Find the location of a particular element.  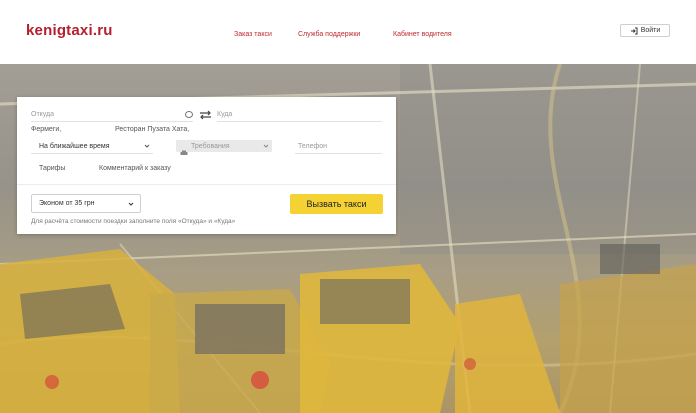

address-suggestion: Фермеги, is located at coordinates (46, 129).